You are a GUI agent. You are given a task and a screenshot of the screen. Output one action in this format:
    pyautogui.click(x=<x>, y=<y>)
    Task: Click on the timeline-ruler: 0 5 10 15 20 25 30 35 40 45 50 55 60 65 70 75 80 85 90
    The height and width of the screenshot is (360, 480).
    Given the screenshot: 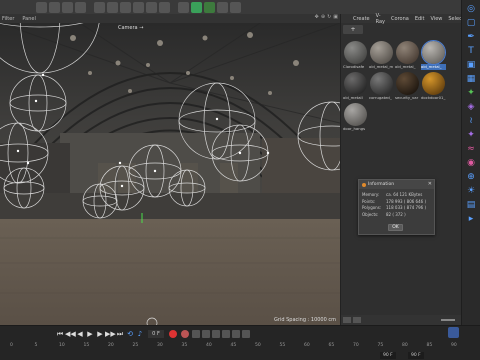 What is the action you would take?
    pyautogui.click(x=240, y=347)
    